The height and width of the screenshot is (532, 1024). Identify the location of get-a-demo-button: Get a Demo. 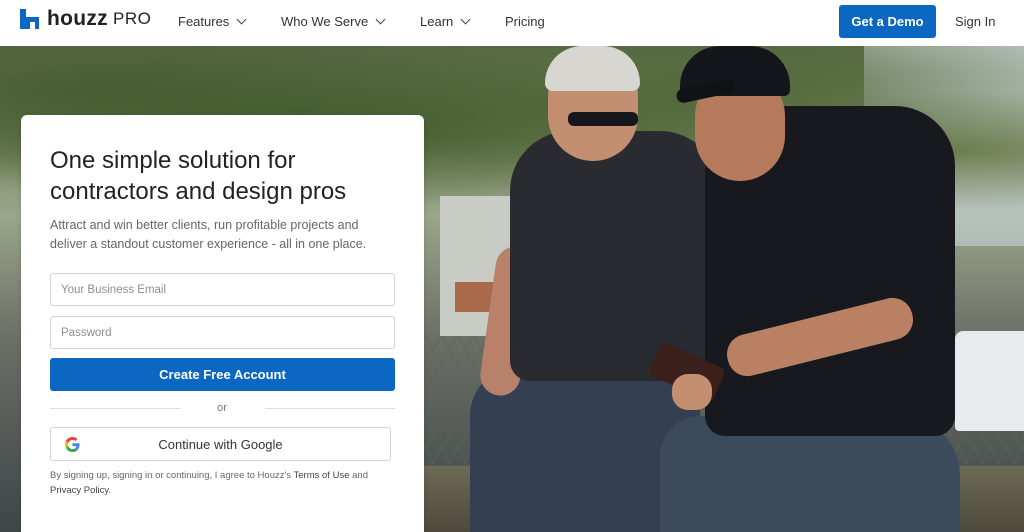
(887, 21).